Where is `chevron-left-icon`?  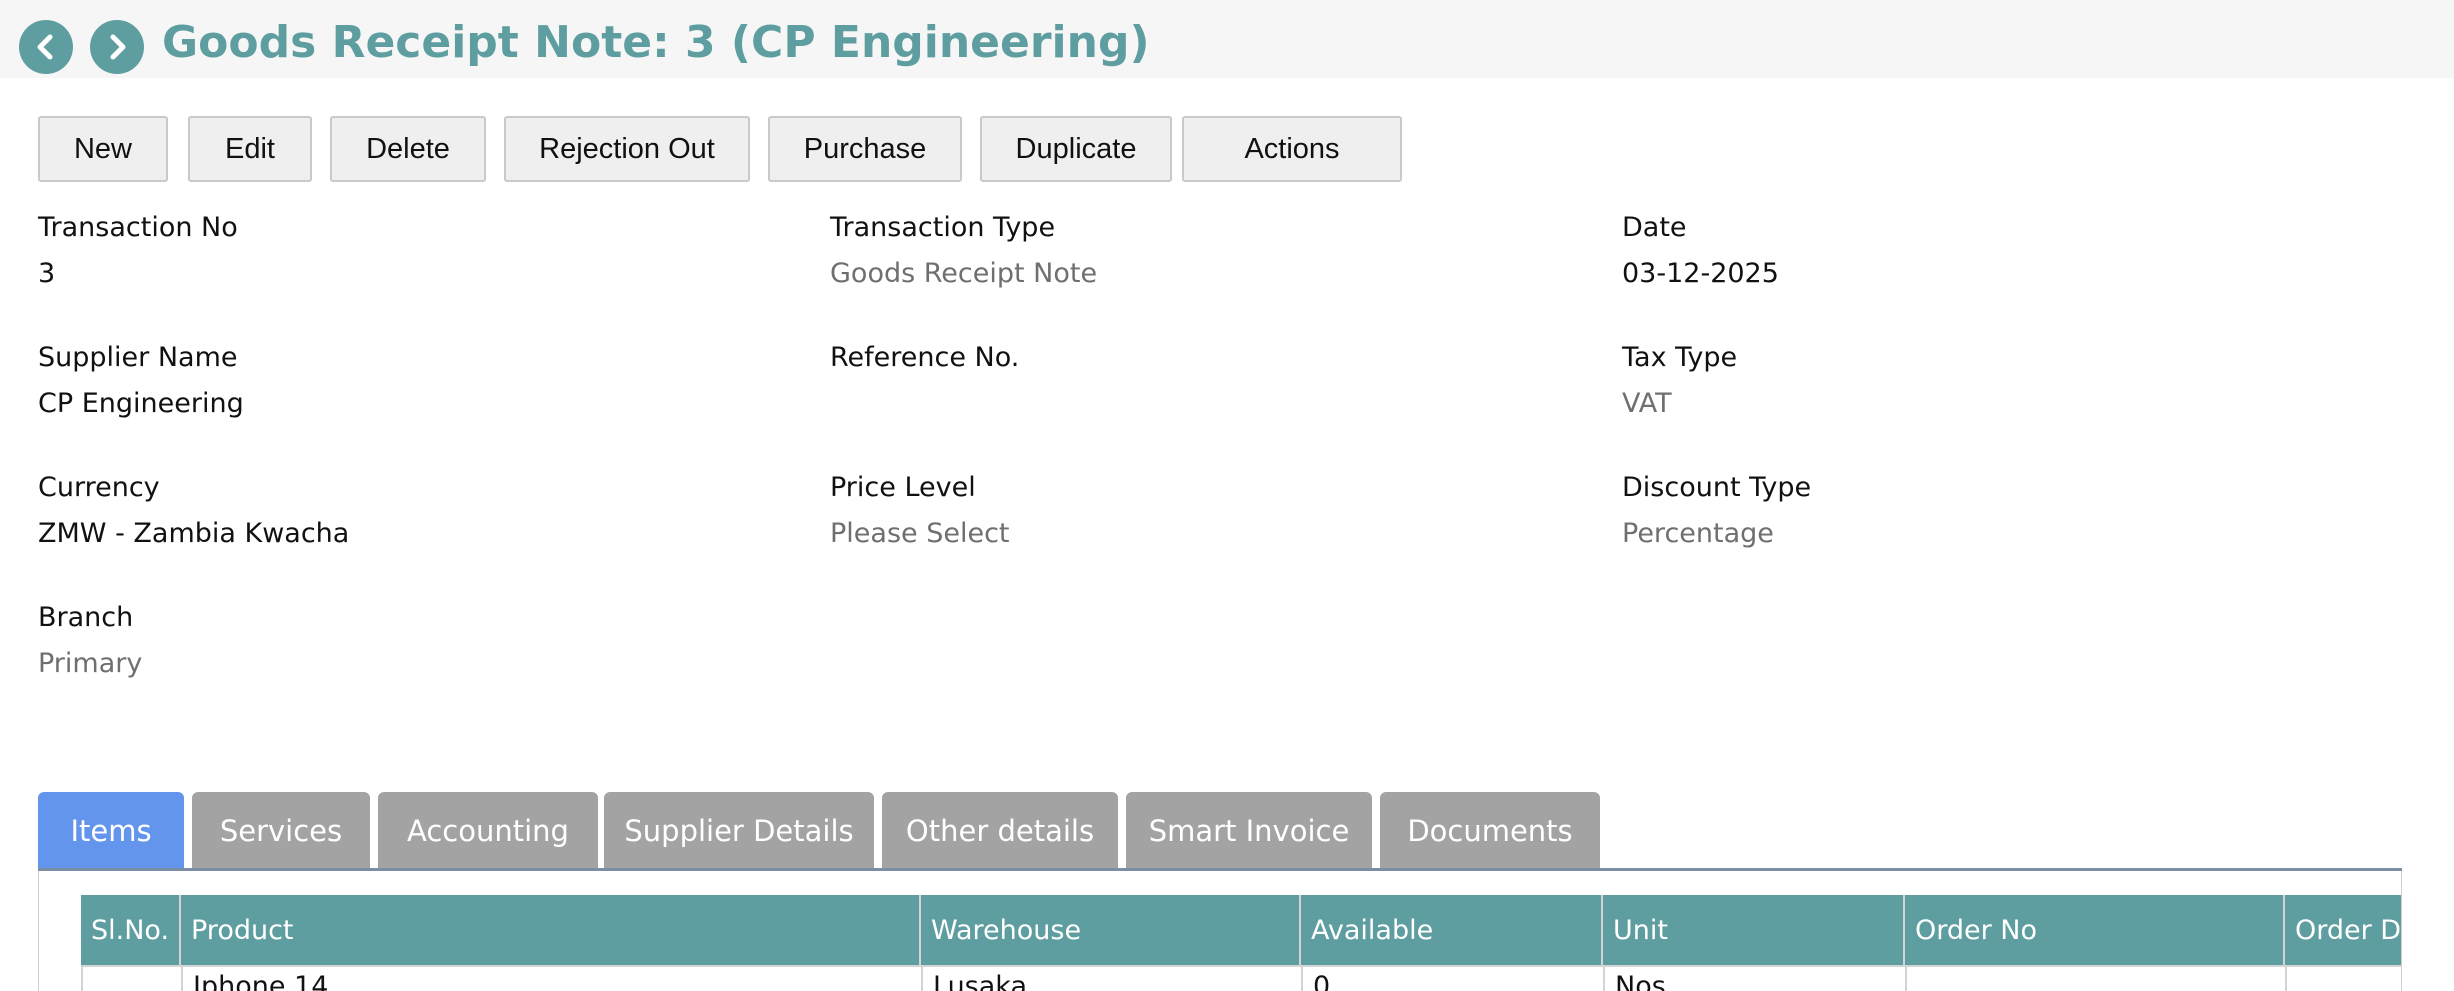 chevron-left-icon is located at coordinates (45, 47).